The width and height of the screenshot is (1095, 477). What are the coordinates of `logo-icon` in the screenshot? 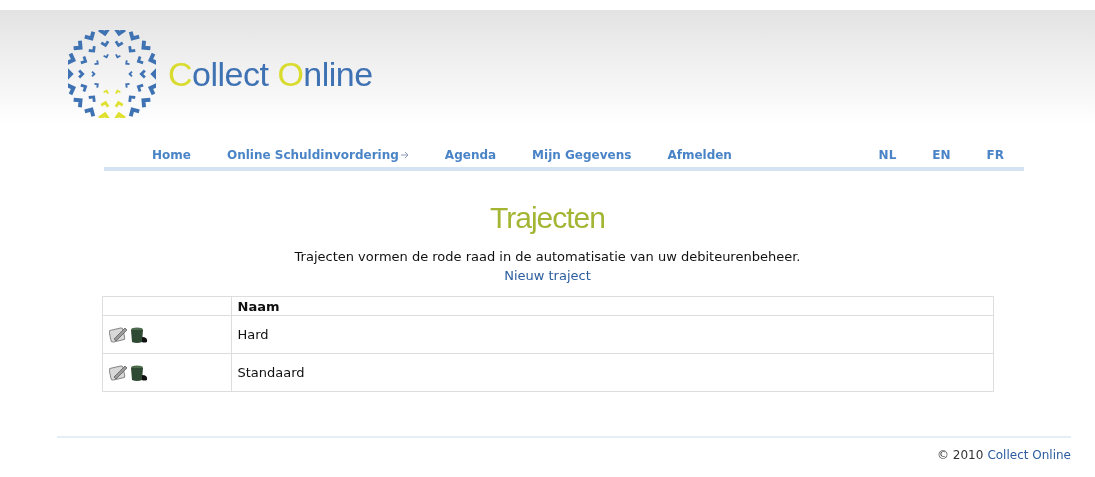 It's located at (112, 74).